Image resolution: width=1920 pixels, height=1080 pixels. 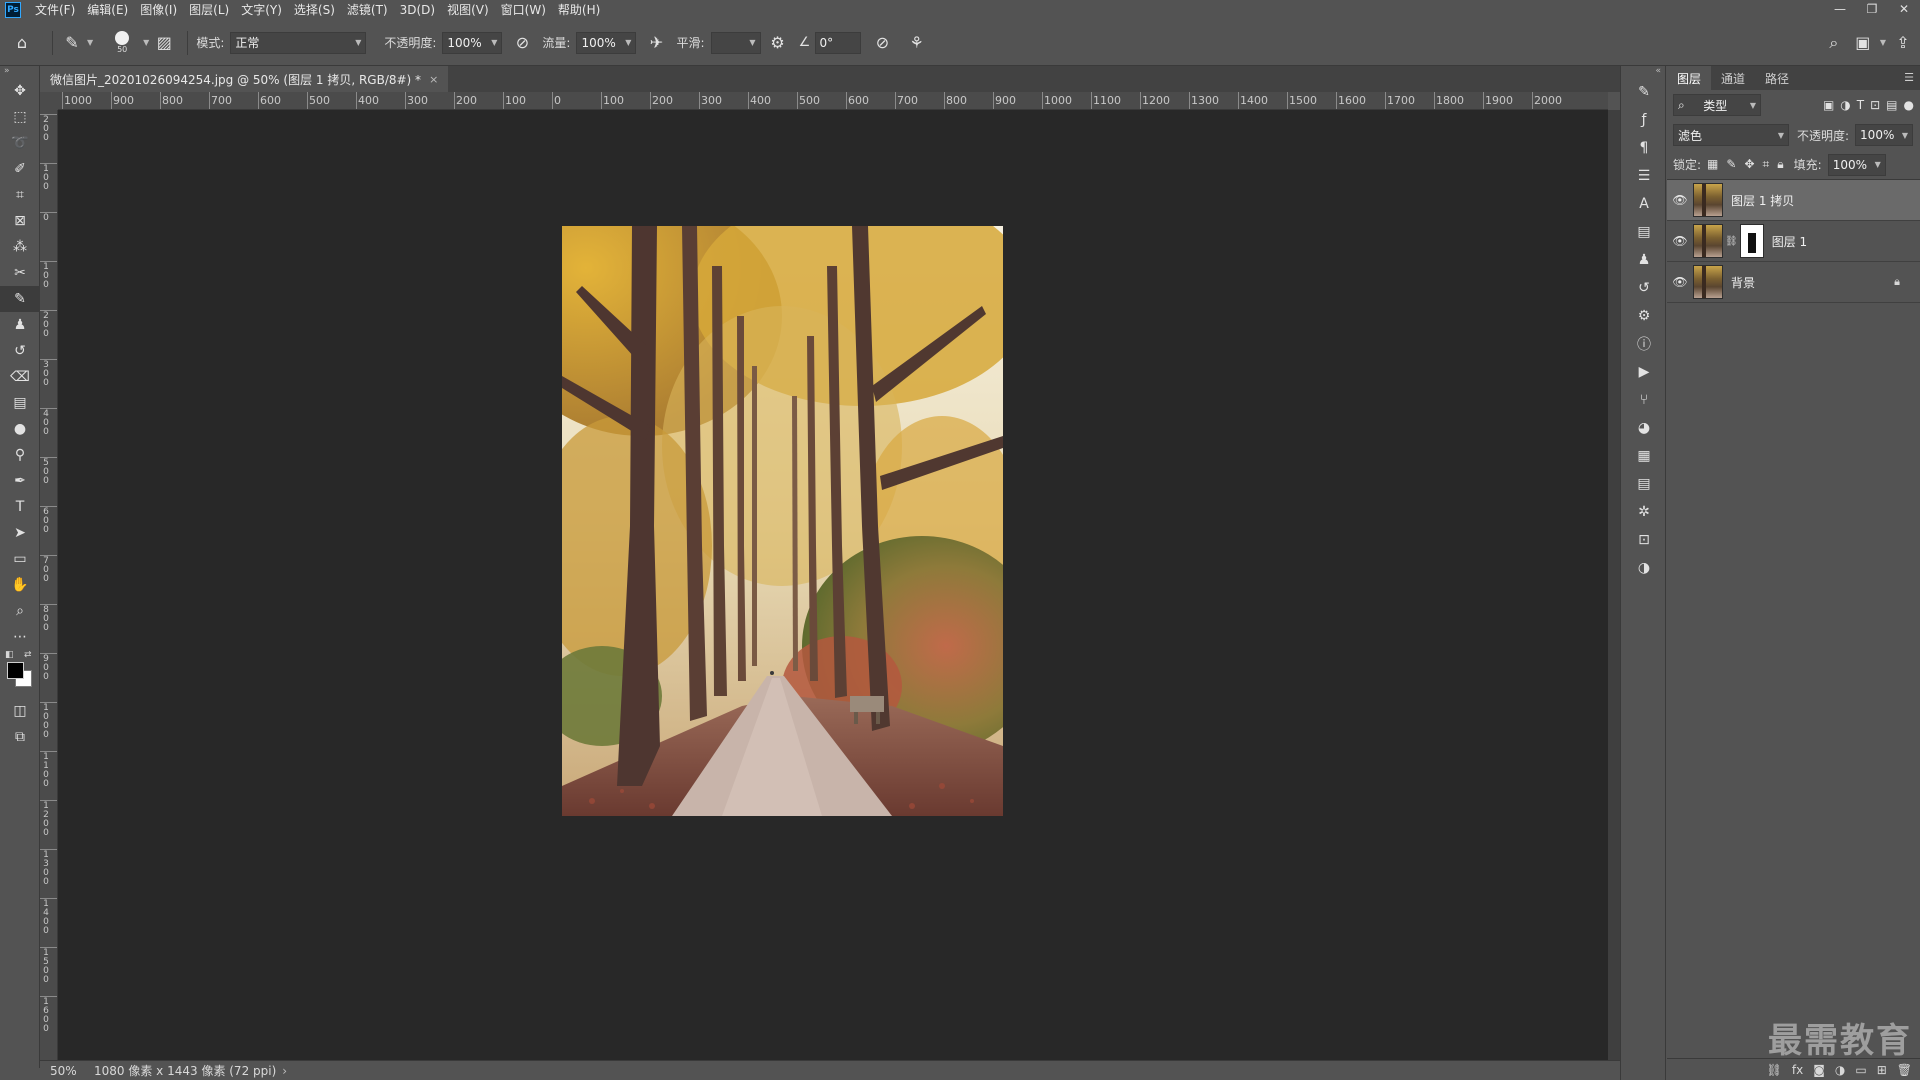 What do you see at coordinates (735, 42) in the screenshot?
I see `smoothing-field: ▼` at bounding box center [735, 42].